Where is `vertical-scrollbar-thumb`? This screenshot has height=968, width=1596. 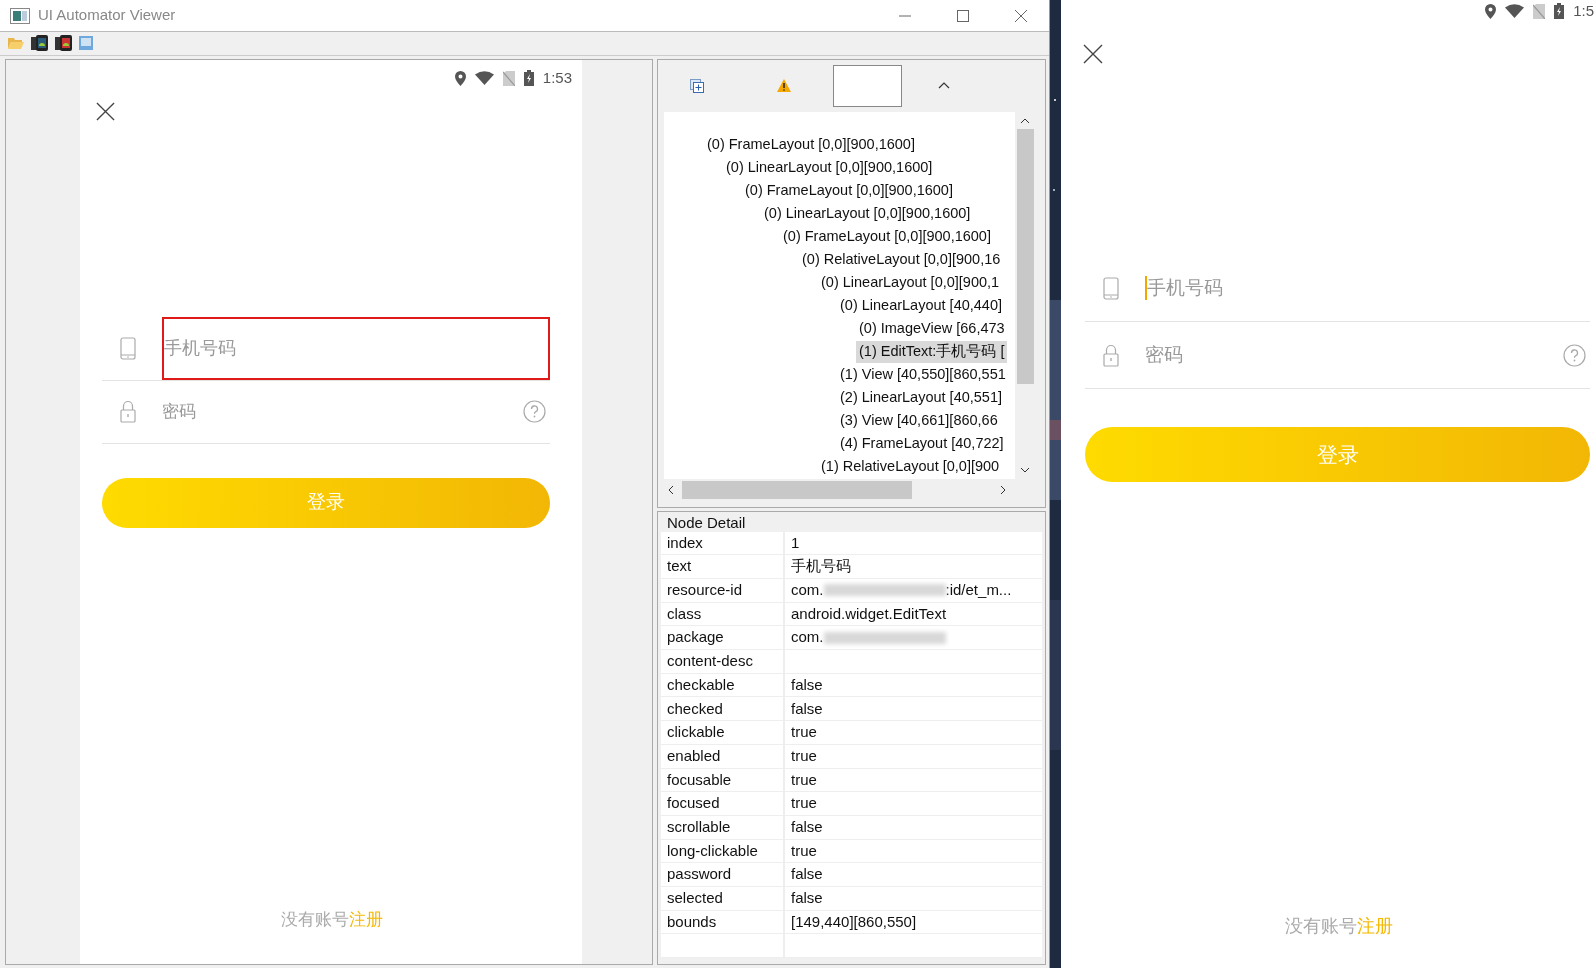
vertical-scrollbar-thumb is located at coordinates (1025, 256).